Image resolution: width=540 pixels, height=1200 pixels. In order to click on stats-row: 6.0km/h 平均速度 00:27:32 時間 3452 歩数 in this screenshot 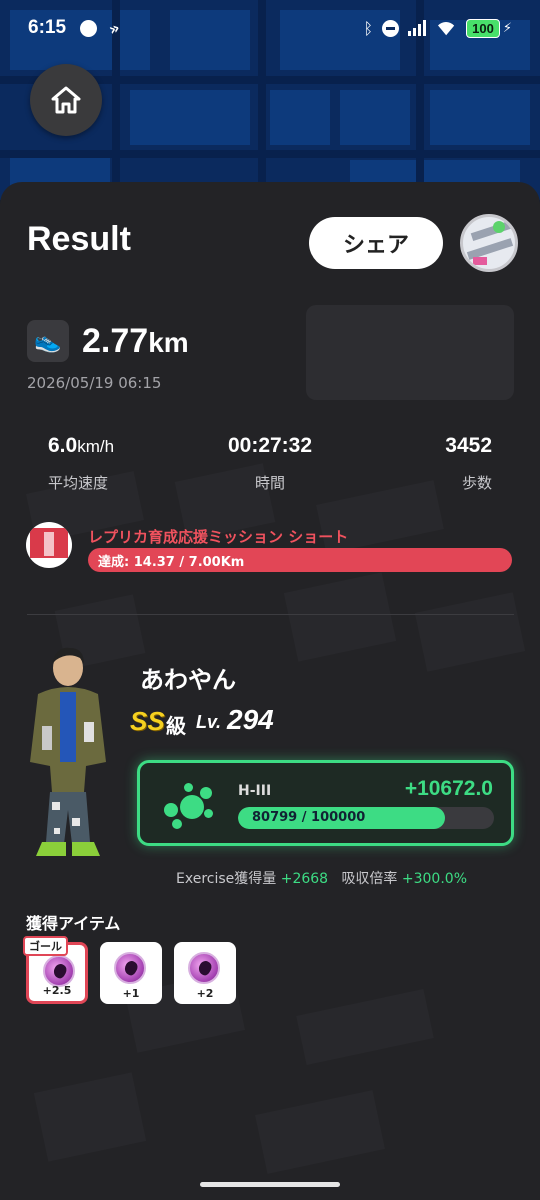, I will do `click(270, 463)`.